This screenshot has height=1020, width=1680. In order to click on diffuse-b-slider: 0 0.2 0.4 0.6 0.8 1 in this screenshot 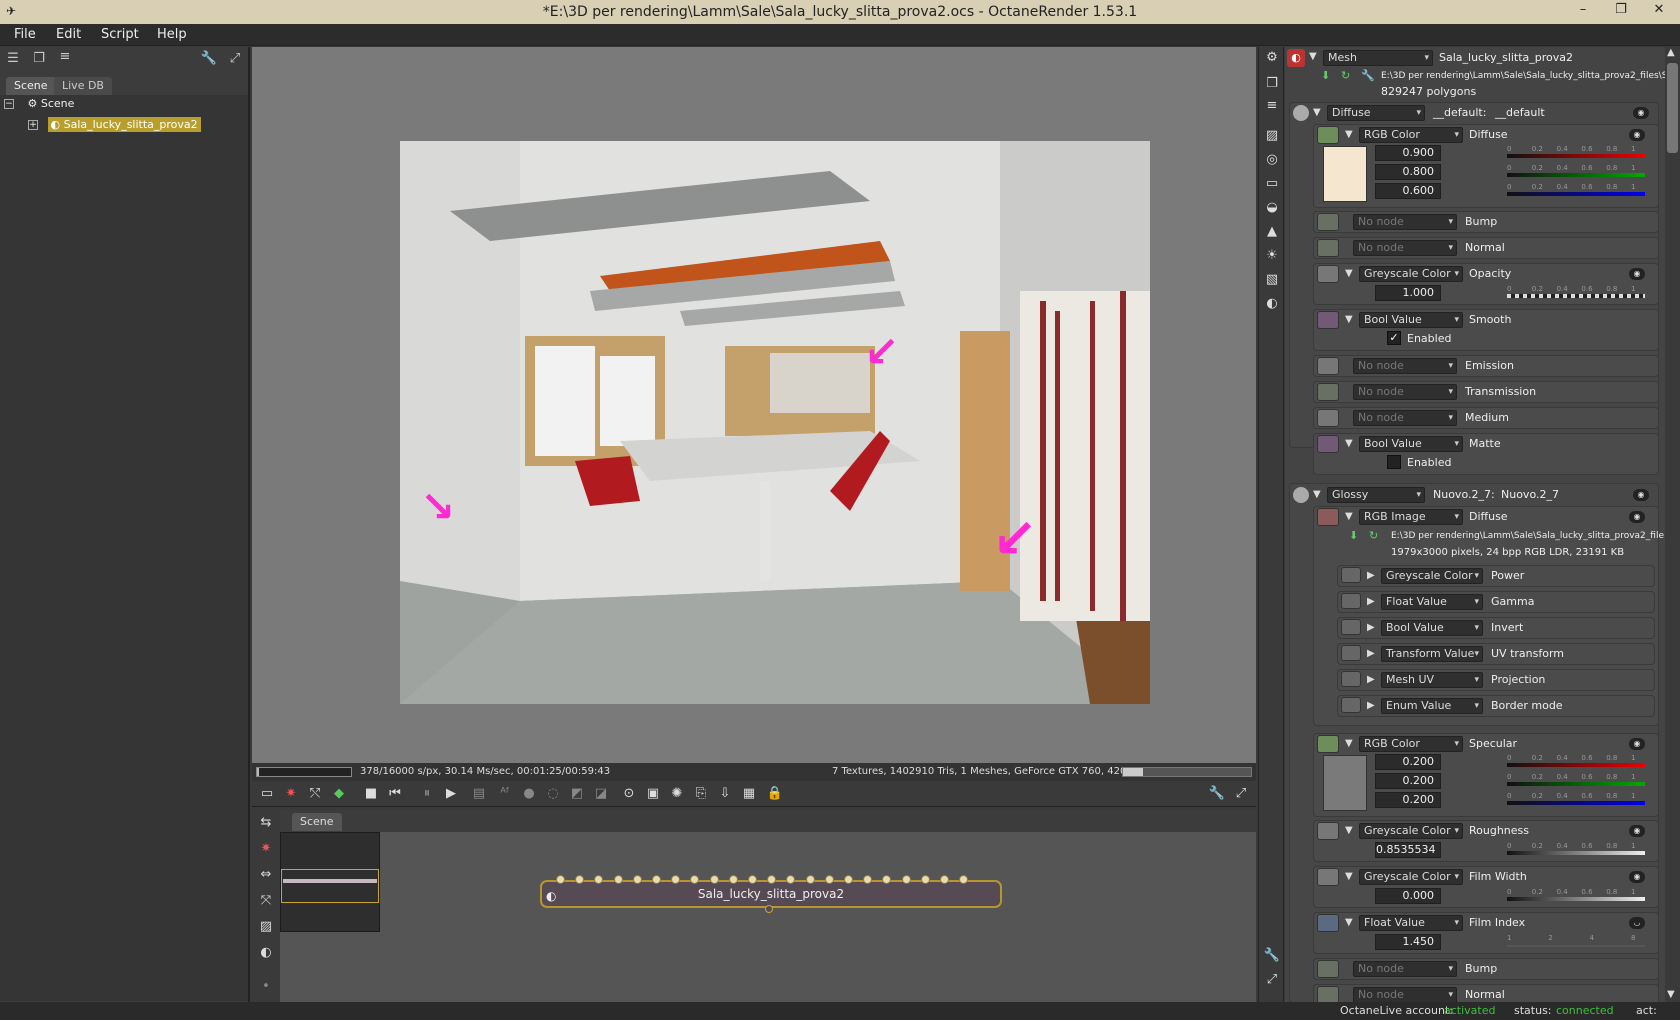, I will do `click(1576, 191)`.